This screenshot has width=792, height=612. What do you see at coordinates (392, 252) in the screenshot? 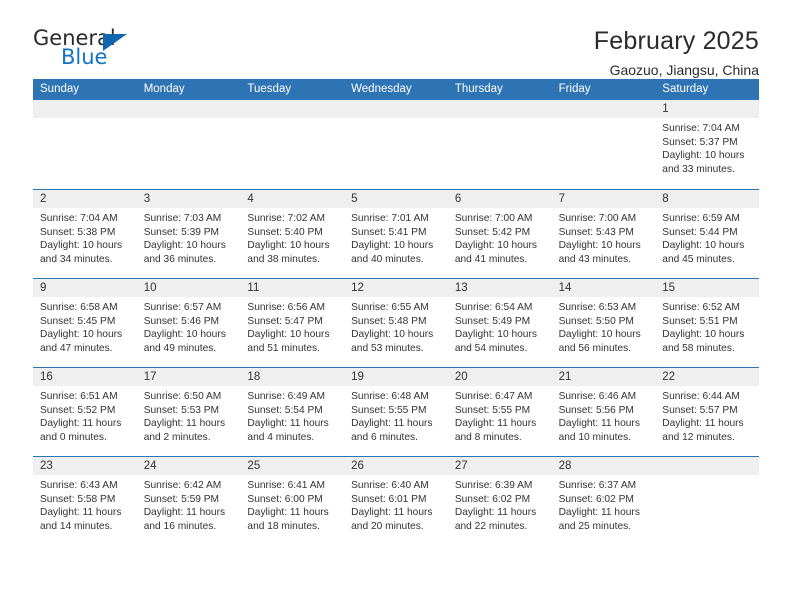
I see `daylight-text: Daylight: 10 hours and 40 minutes.` at bounding box center [392, 252].